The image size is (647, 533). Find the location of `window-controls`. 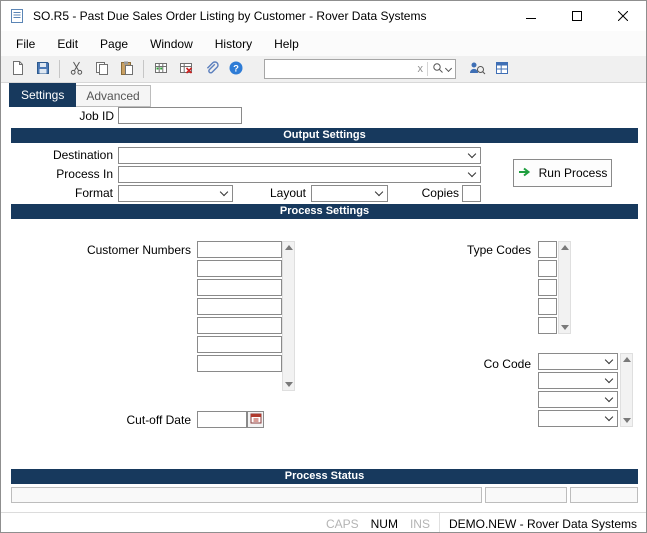

window-controls is located at coordinates (577, 16).